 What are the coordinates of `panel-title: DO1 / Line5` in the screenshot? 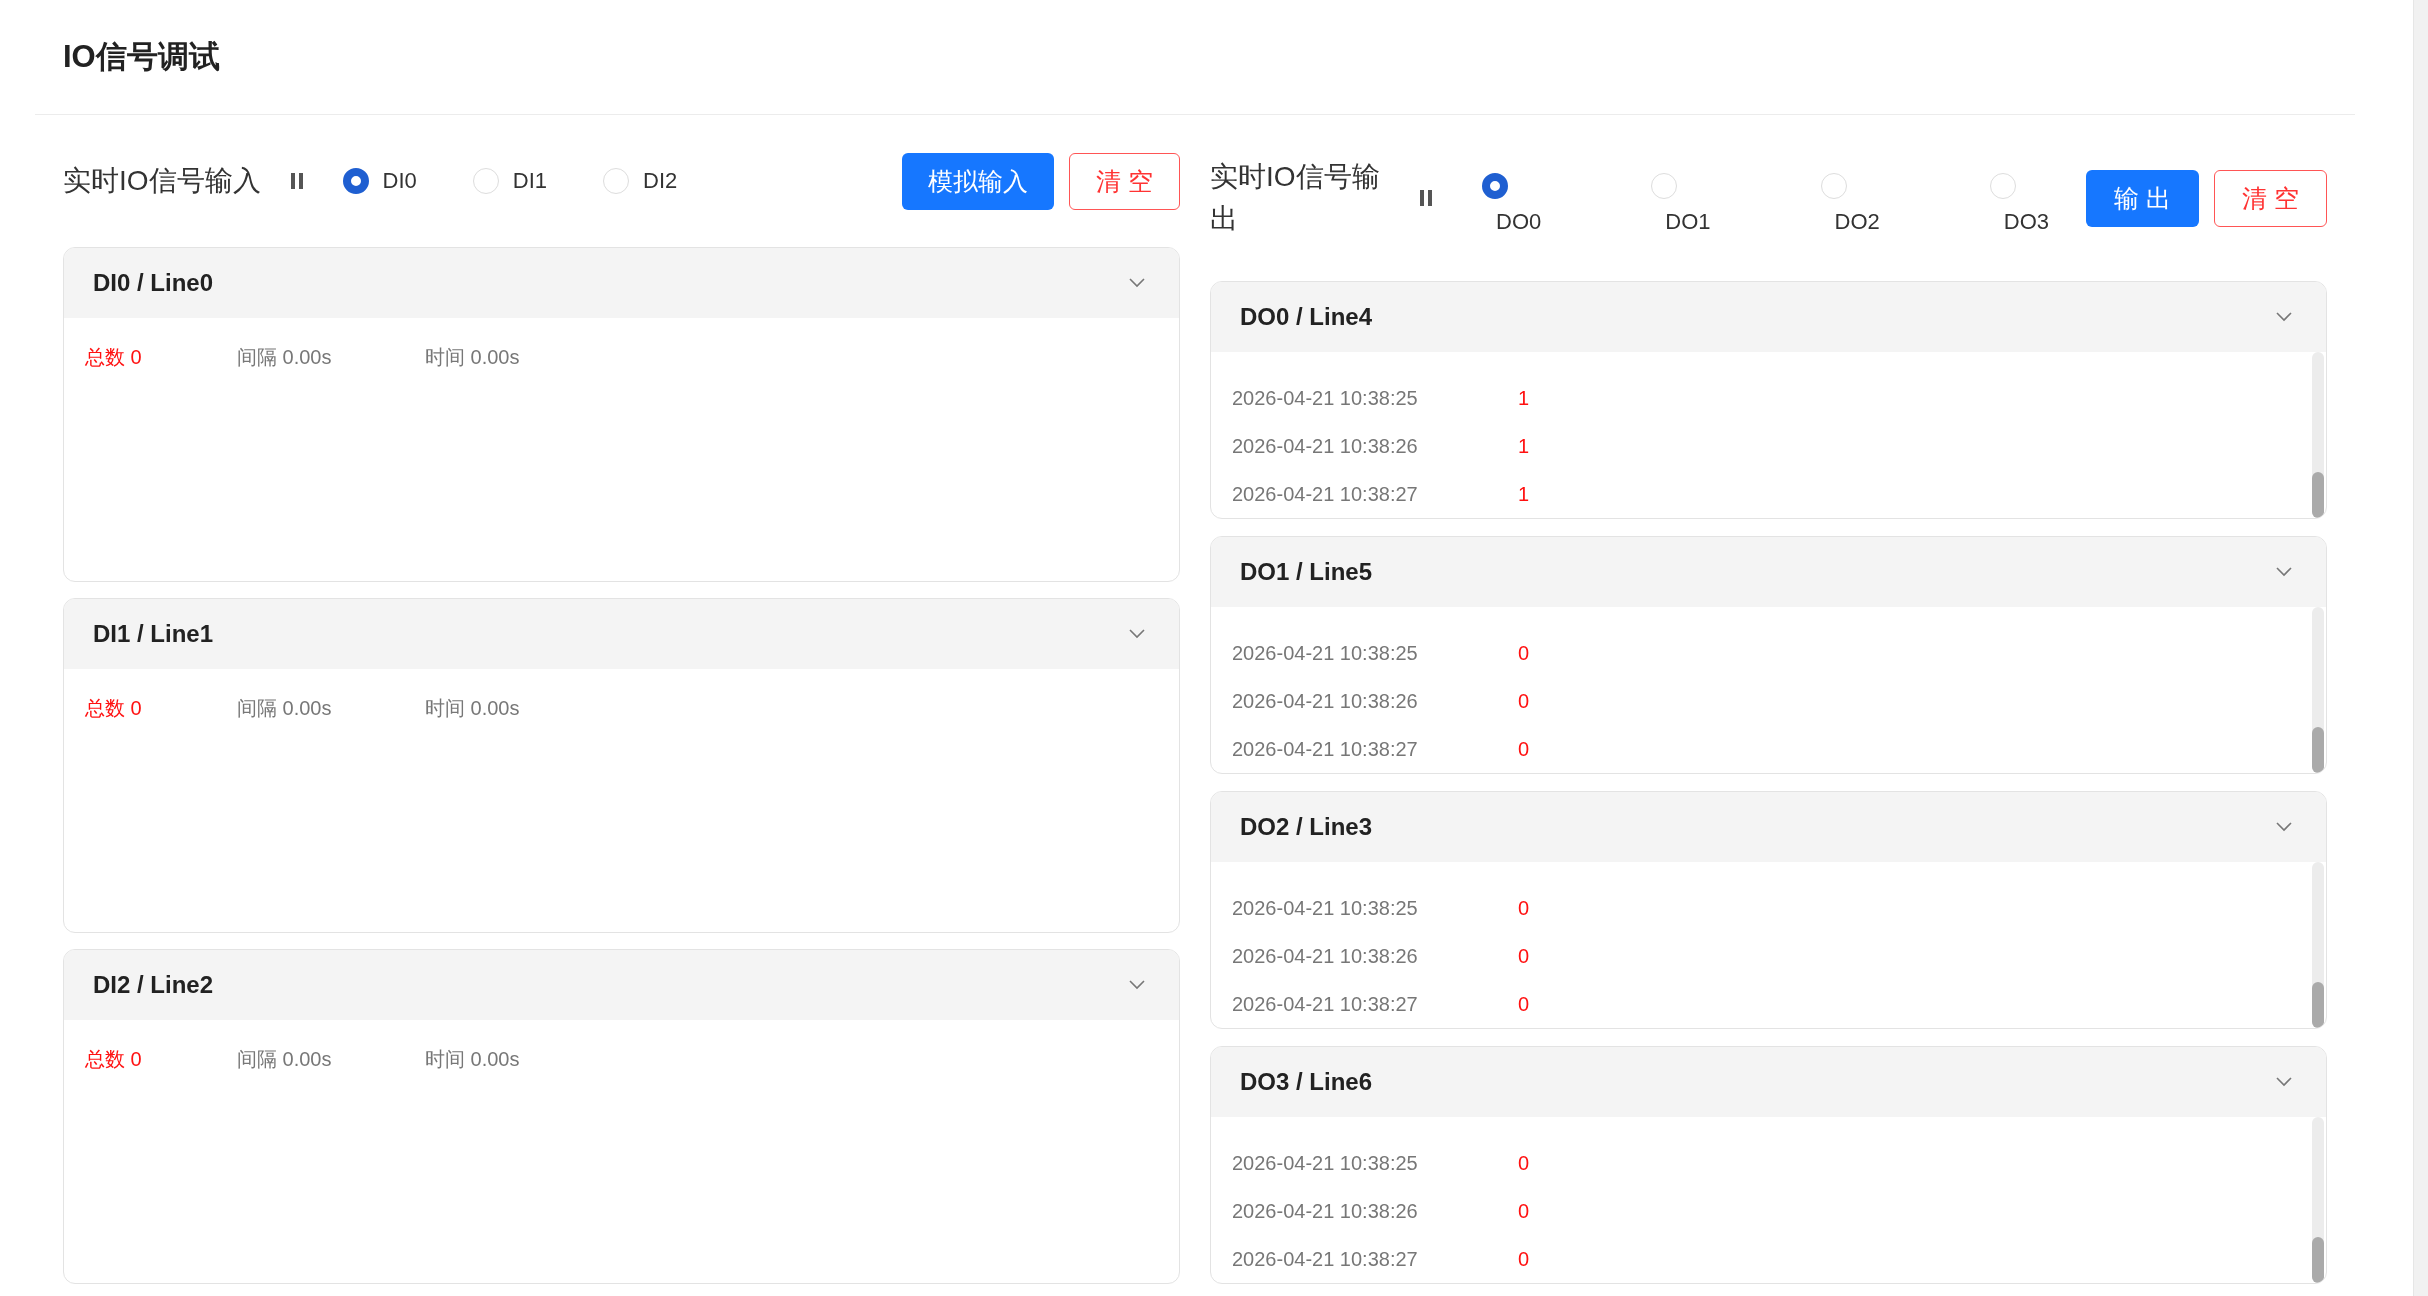 It's located at (1306, 572).